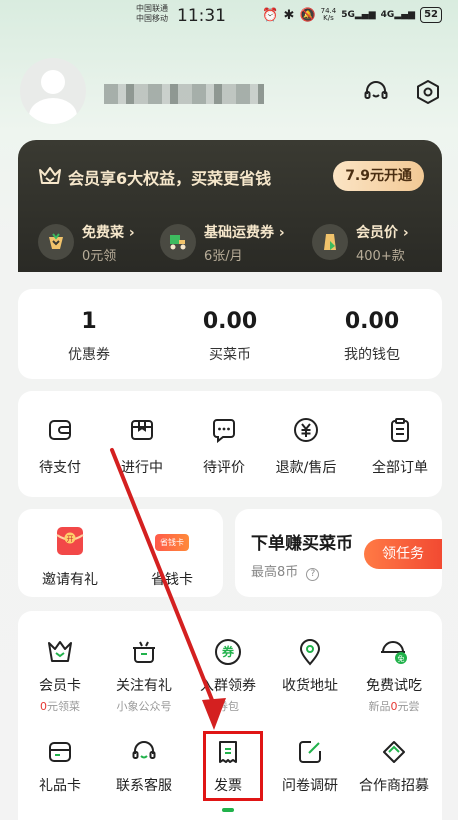 This screenshot has width=458, height=820. I want to click on annotation-arrow, so click(168, 589).